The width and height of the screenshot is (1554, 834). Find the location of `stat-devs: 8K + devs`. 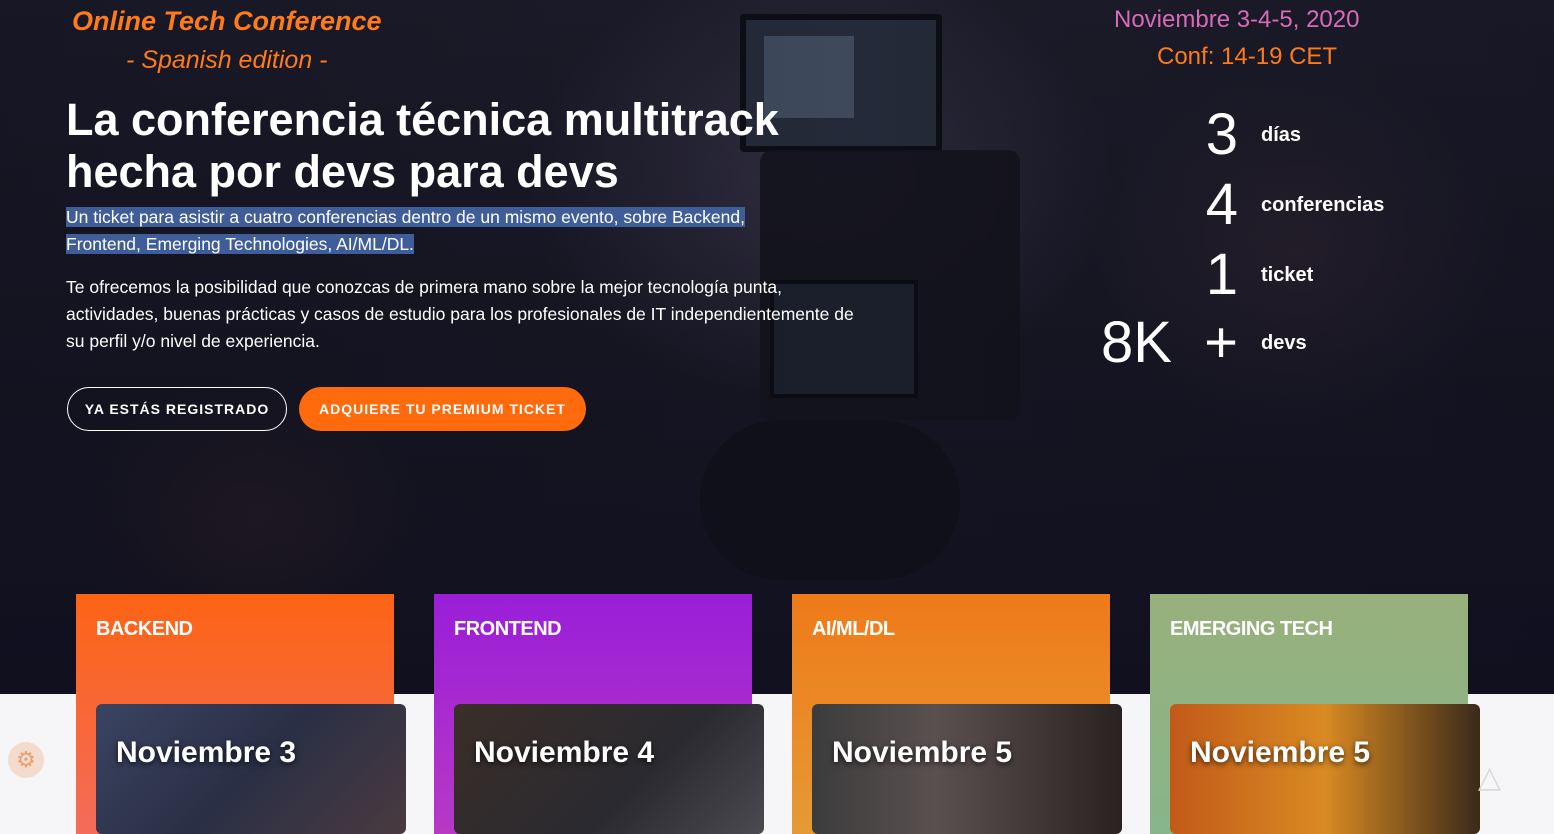

stat-devs: 8K + devs is located at coordinates (1300, 343).